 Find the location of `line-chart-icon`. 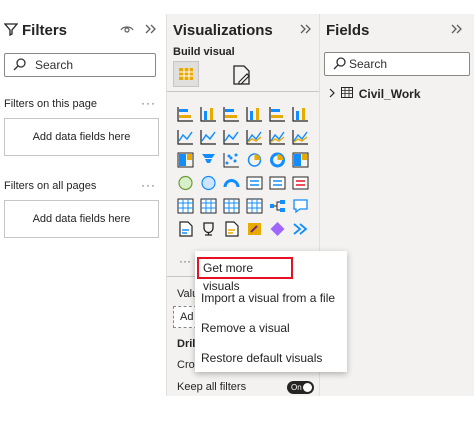

line-chart-icon is located at coordinates (185, 137).